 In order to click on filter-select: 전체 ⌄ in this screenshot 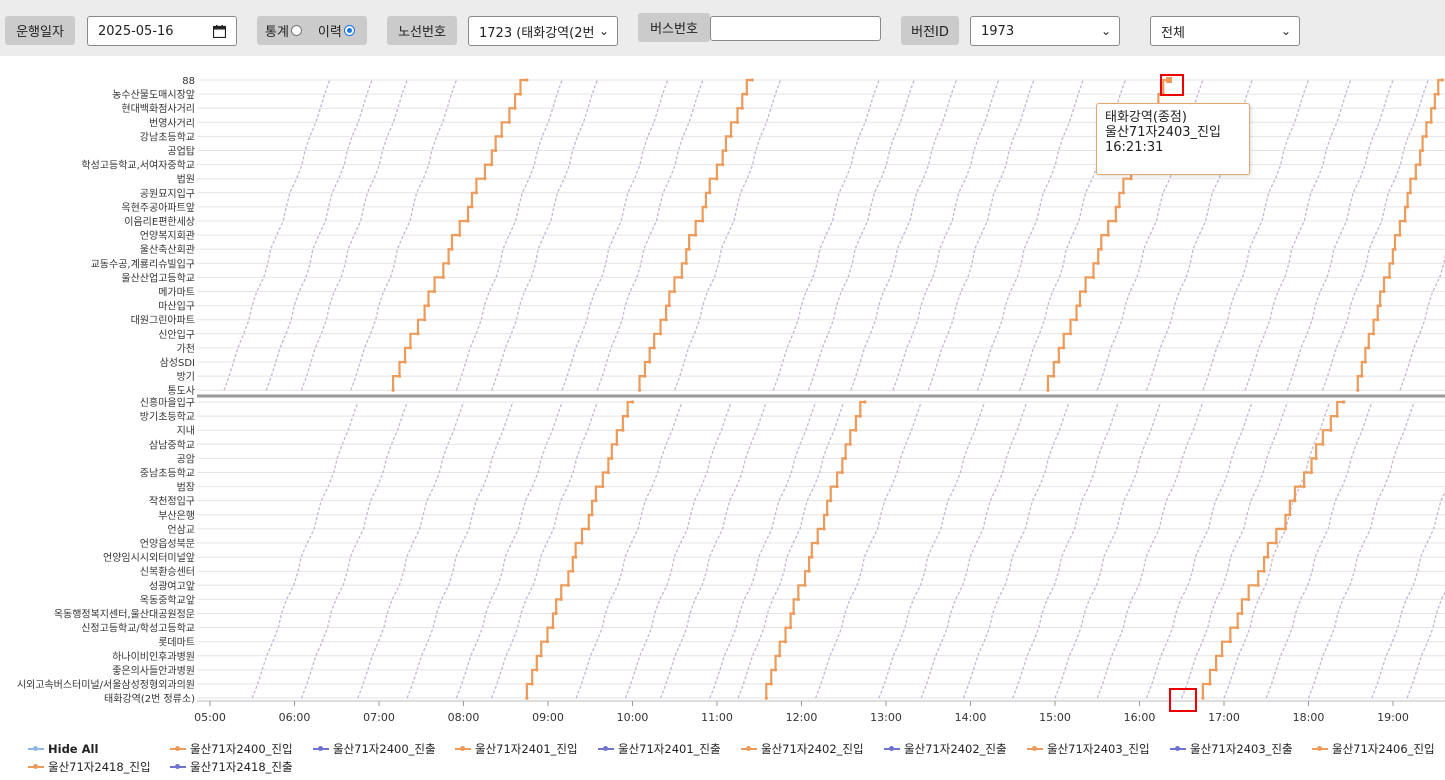, I will do `click(1225, 31)`.